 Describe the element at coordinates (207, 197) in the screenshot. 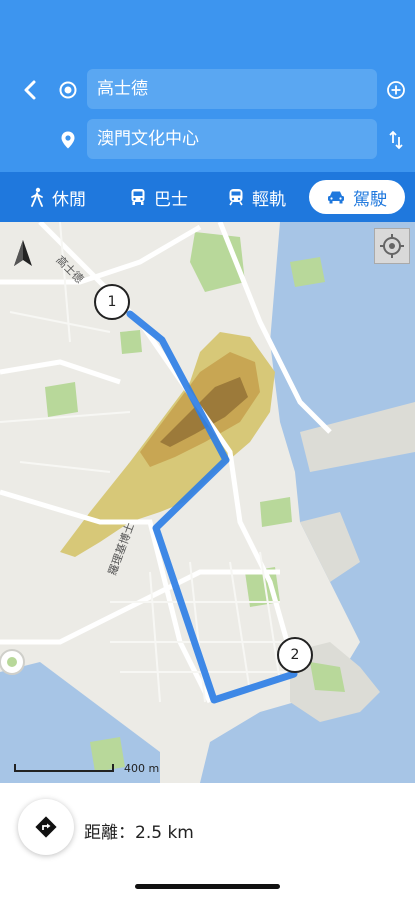

I see `transport-mode-bar: 休閒 巴士 輕軌 駕駛` at that location.